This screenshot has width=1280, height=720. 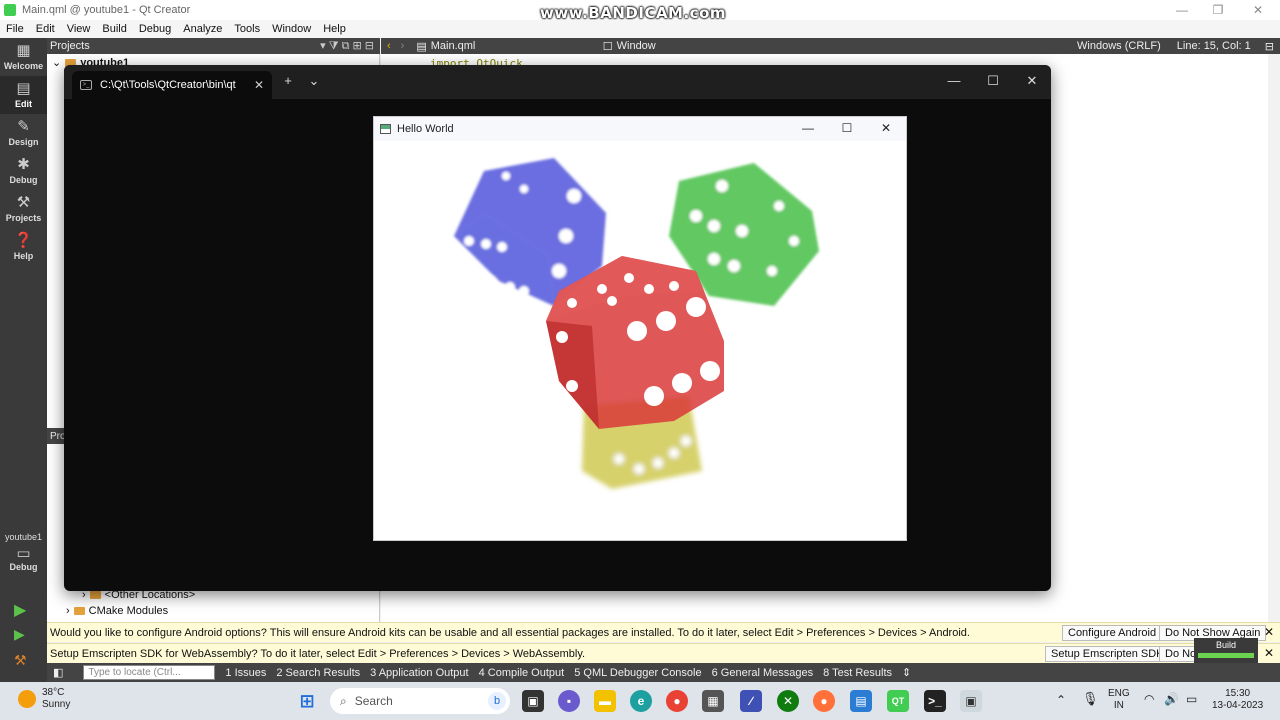 What do you see at coordinates (20, 610) in the screenshot?
I see `run-icon: ▶` at bounding box center [20, 610].